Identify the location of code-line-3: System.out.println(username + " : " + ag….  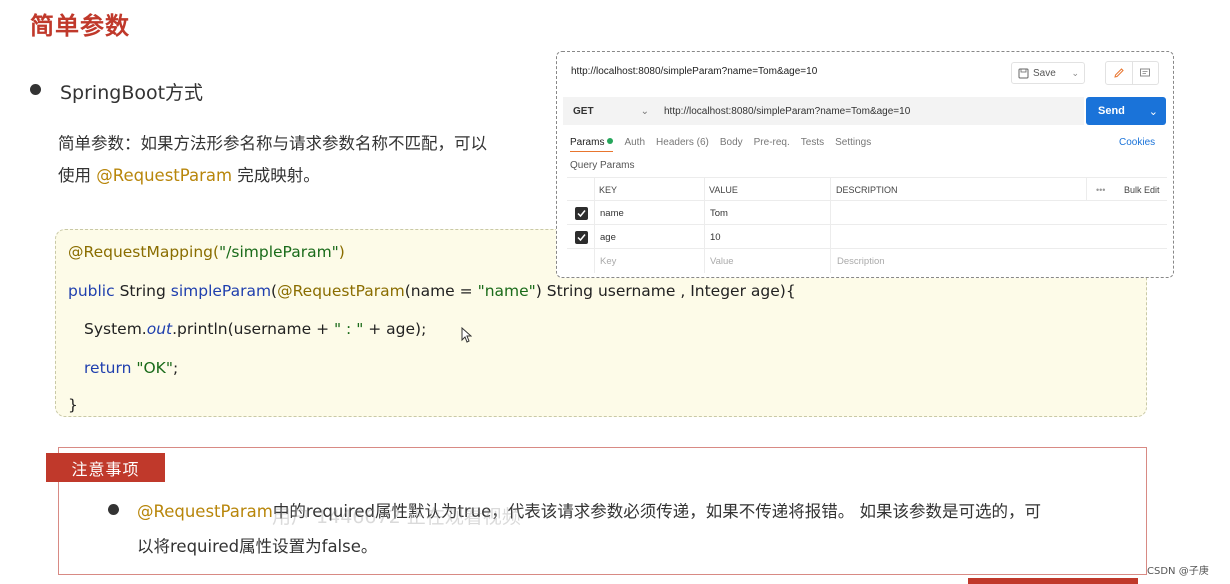
(255, 329).